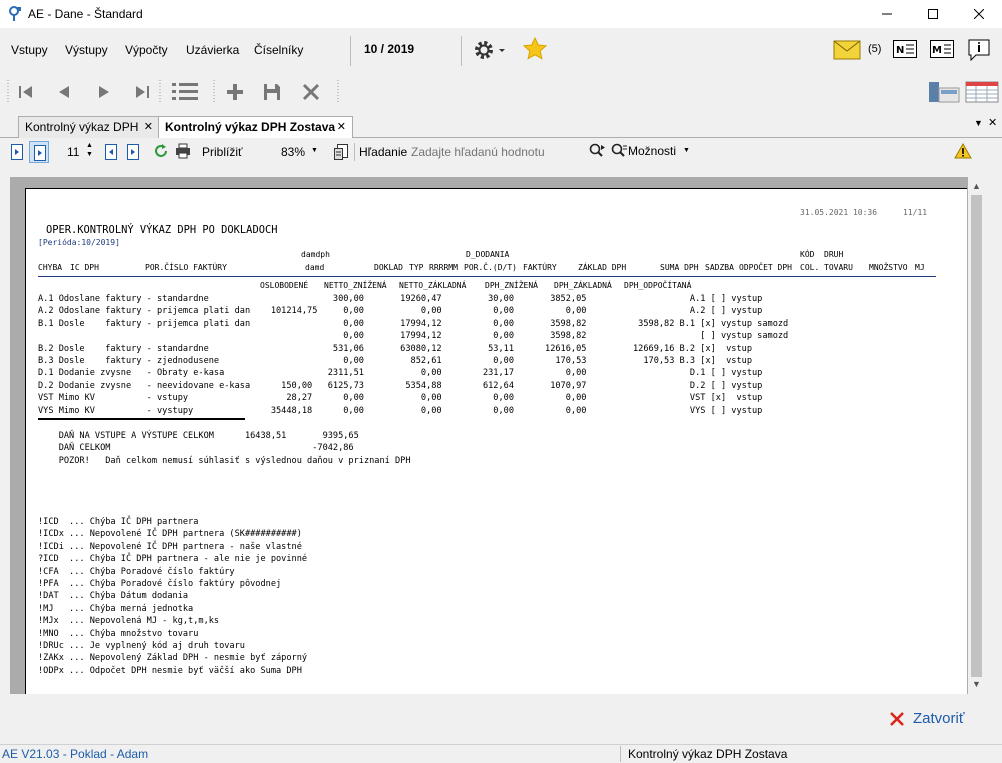 Image resolution: width=1002 pixels, height=763 pixels. Describe the element at coordinates (897, 719) in the screenshot. I see `close-red-x-icon` at that location.